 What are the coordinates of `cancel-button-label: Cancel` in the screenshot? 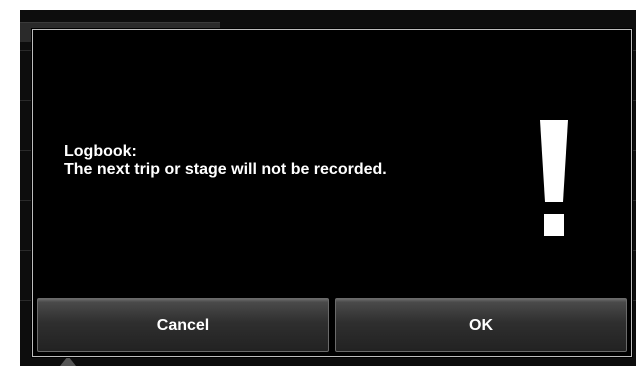 It's located at (183, 325).